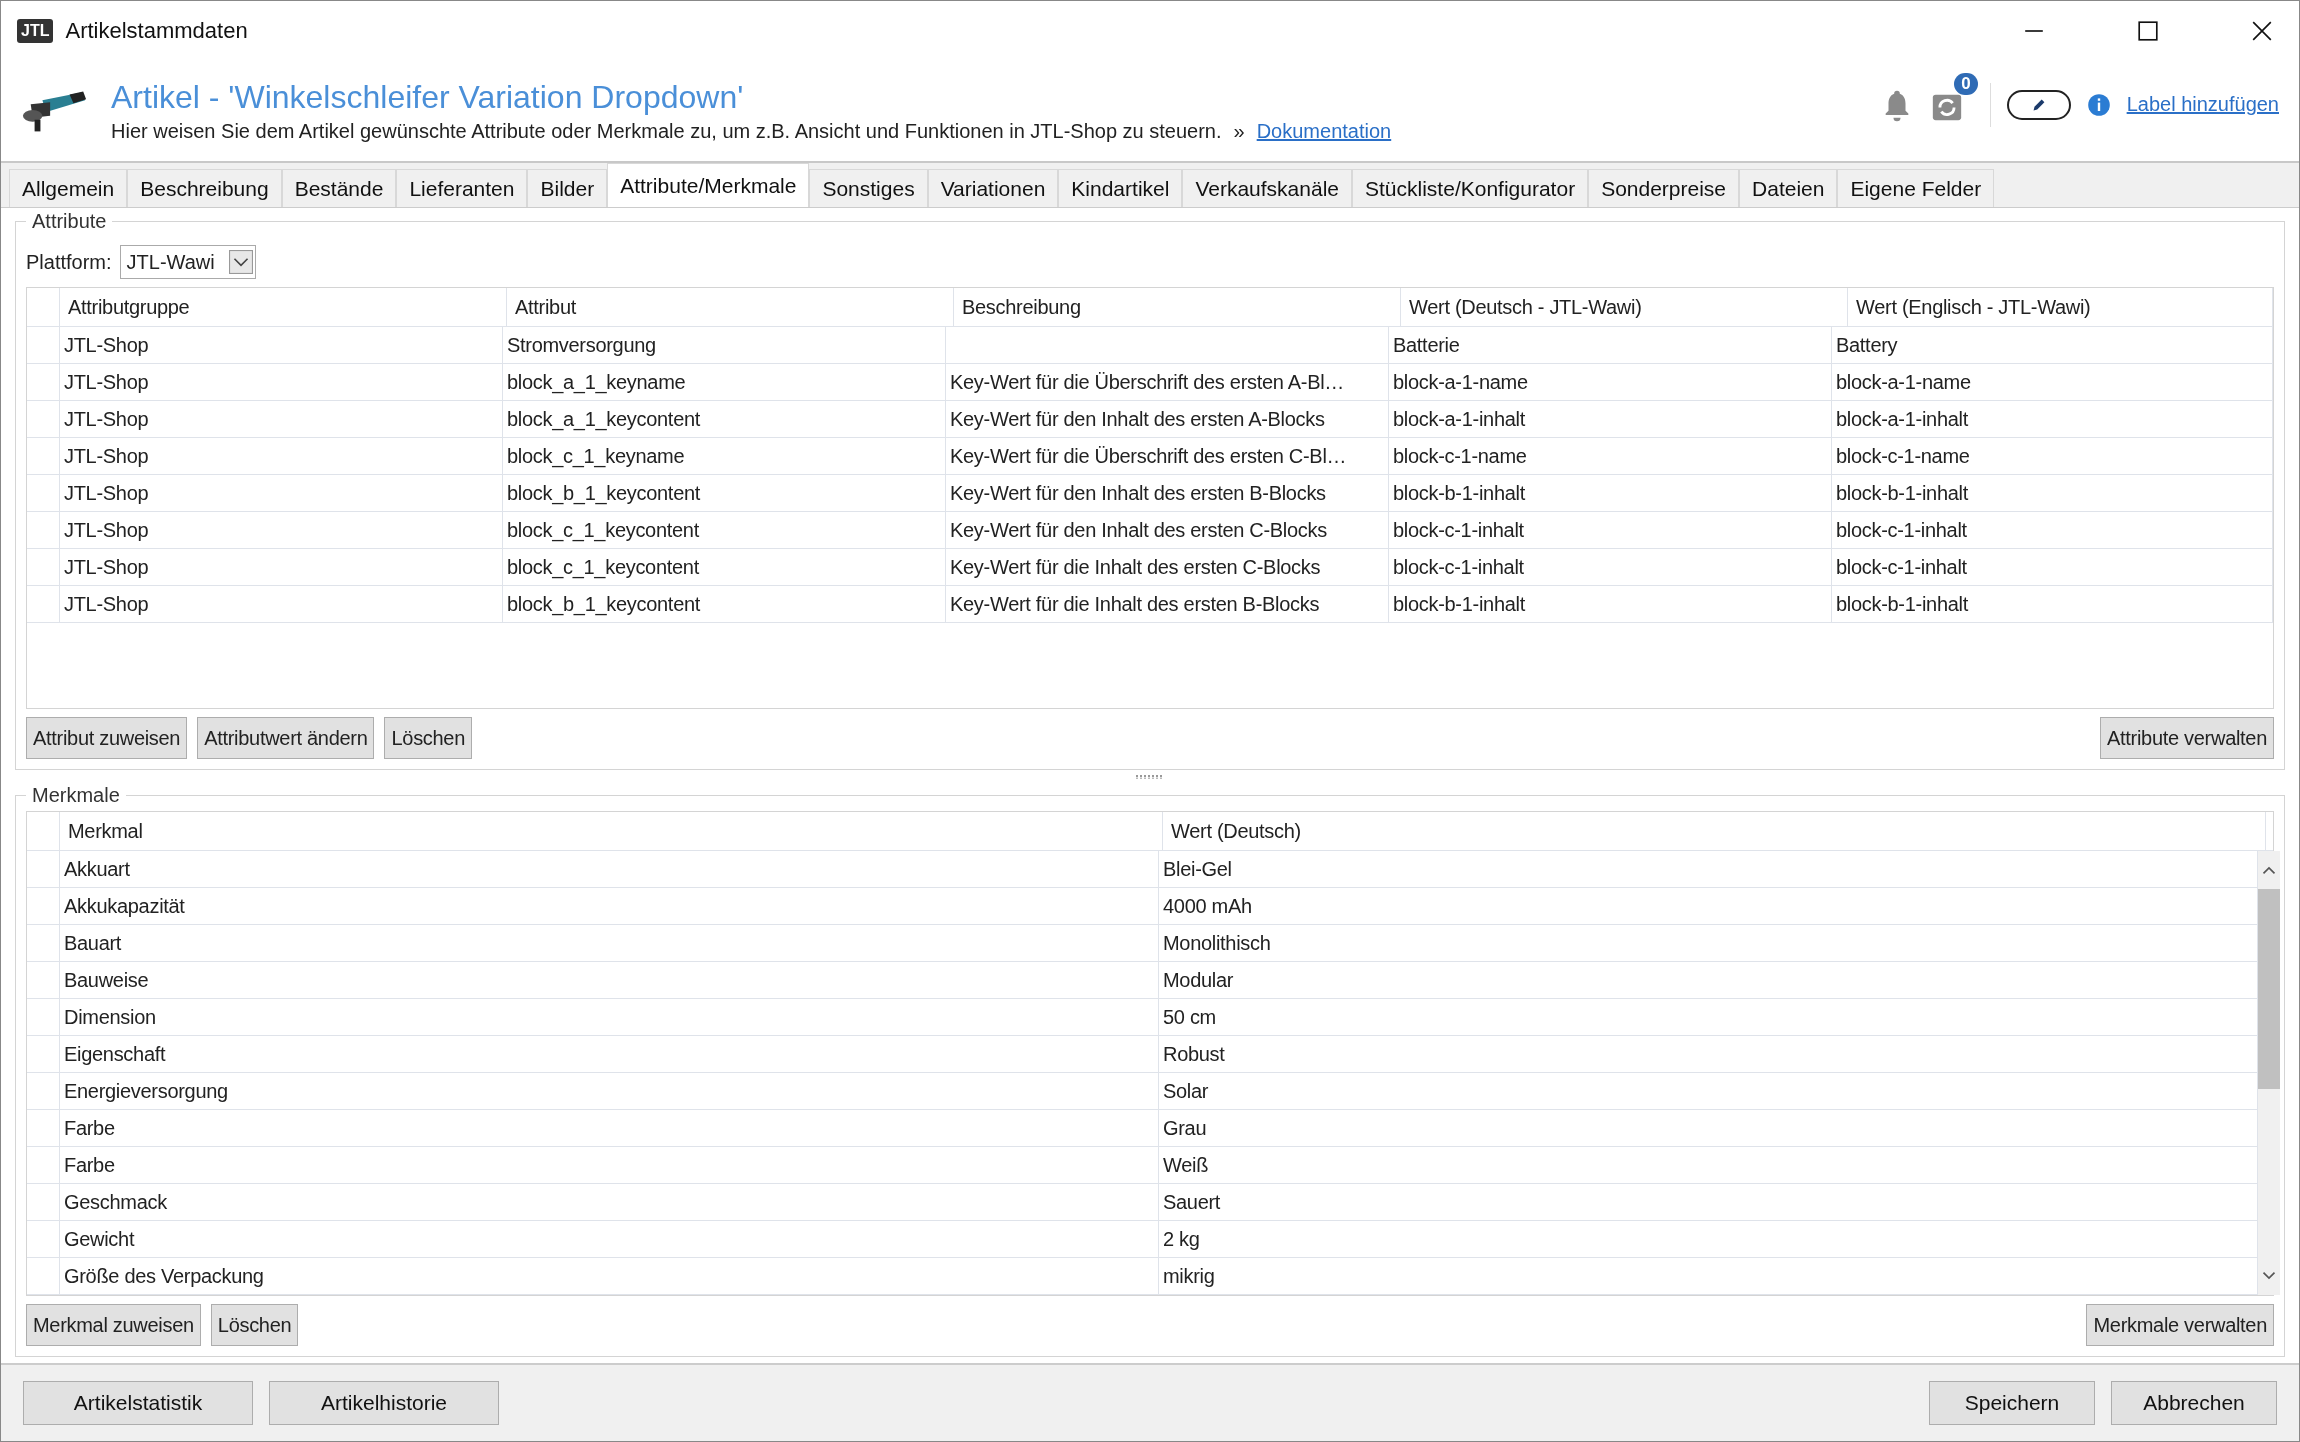 The width and height of the screenshot is (2300, 1442). Describe the element at coordinates (1177, 307) in the screenshot. I see `column-header: Beschreibung` at that location.